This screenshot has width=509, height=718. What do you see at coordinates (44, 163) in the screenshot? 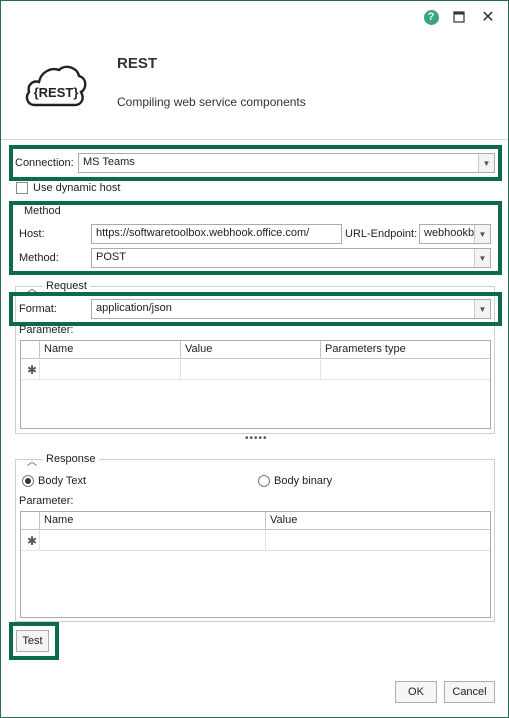
I see `connection-label: Connection:` at bounding box center [44, 163].